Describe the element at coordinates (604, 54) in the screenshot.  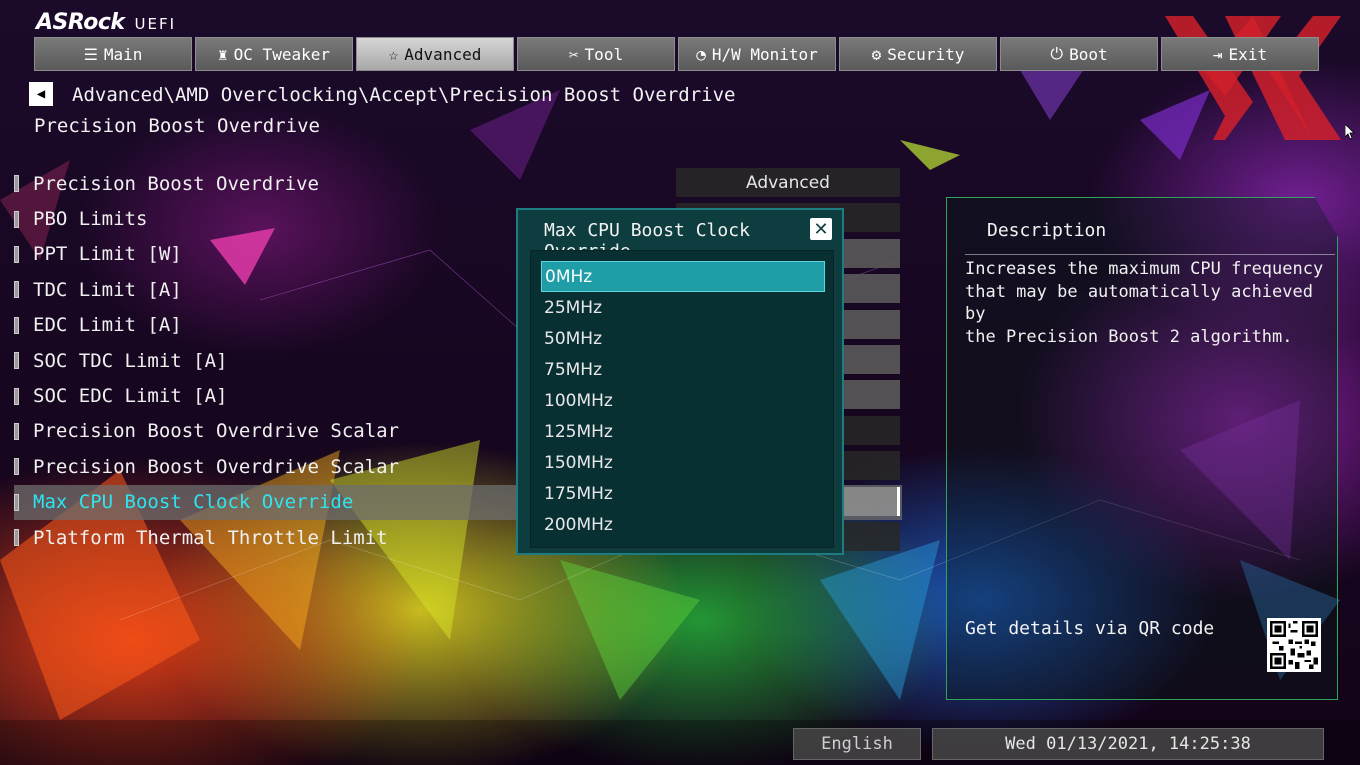
I see `tab-label: Tool` at that location.